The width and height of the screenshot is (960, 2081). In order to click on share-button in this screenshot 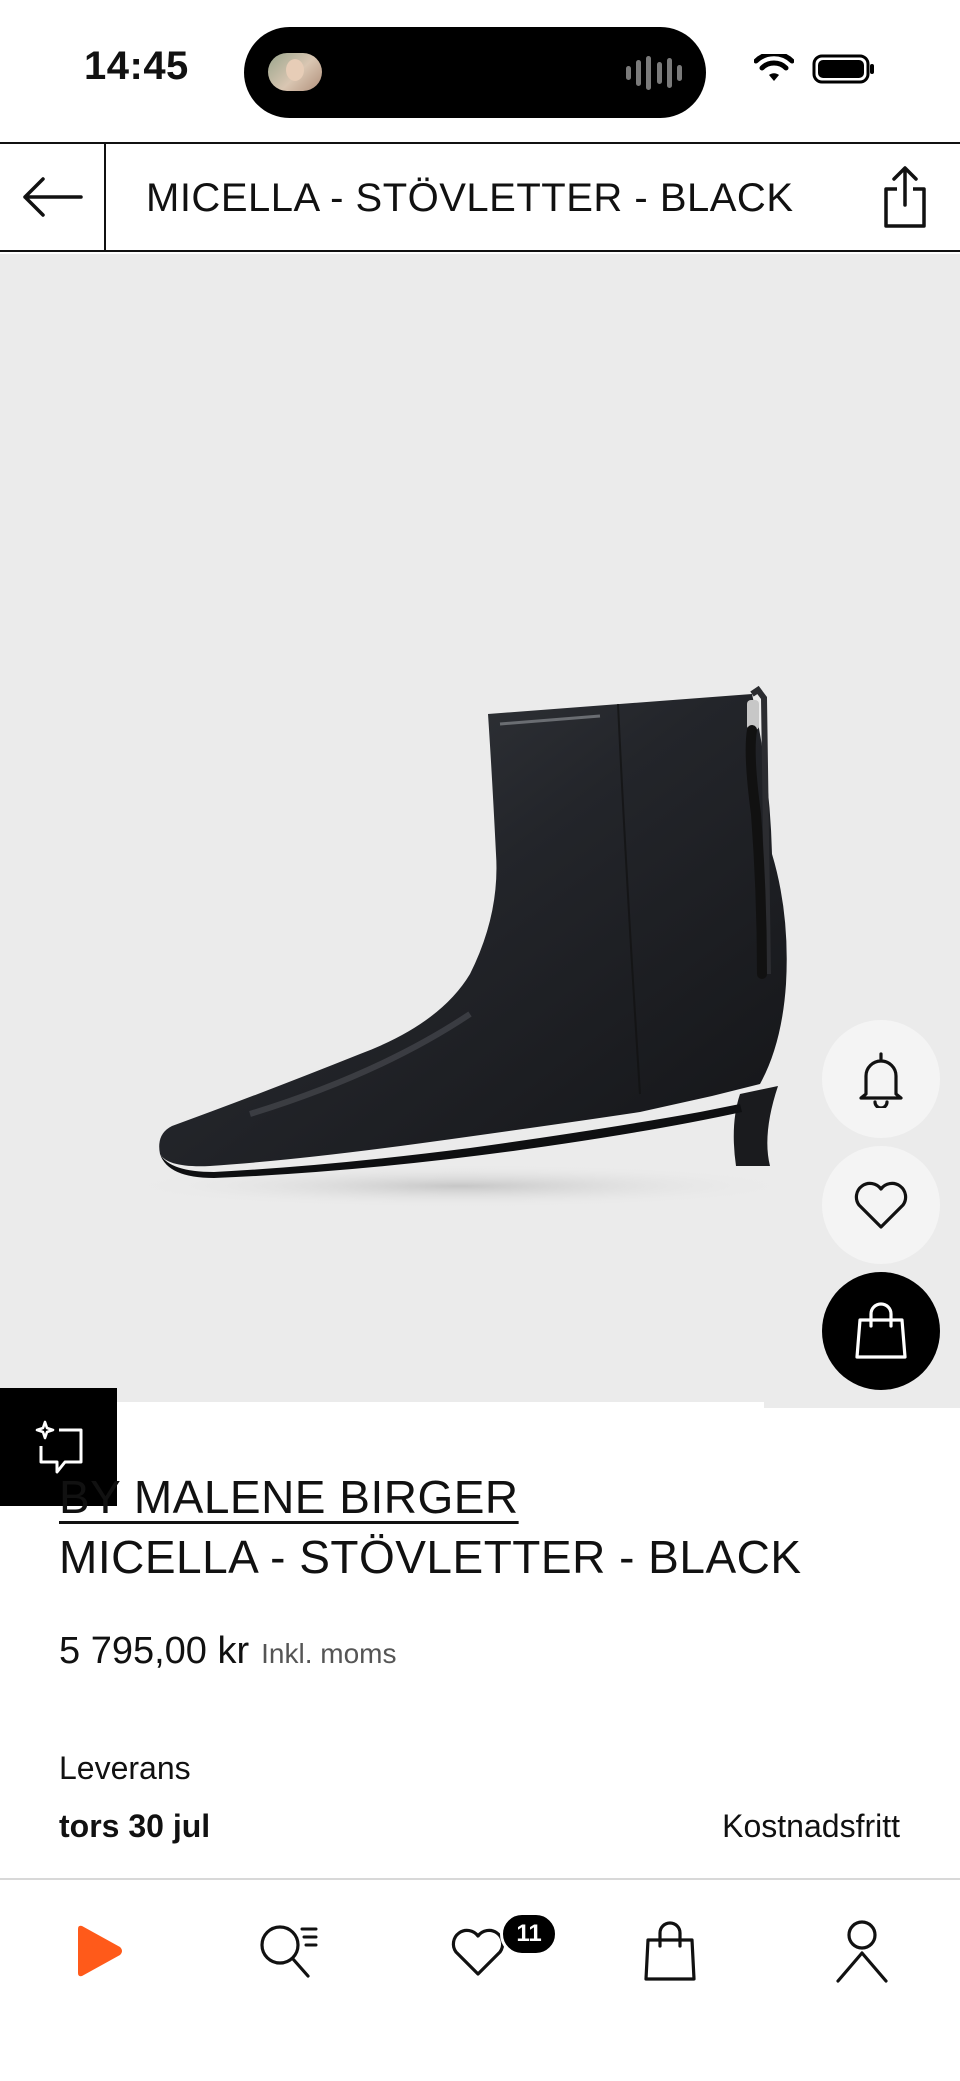, I will do `click(905, 197)`.